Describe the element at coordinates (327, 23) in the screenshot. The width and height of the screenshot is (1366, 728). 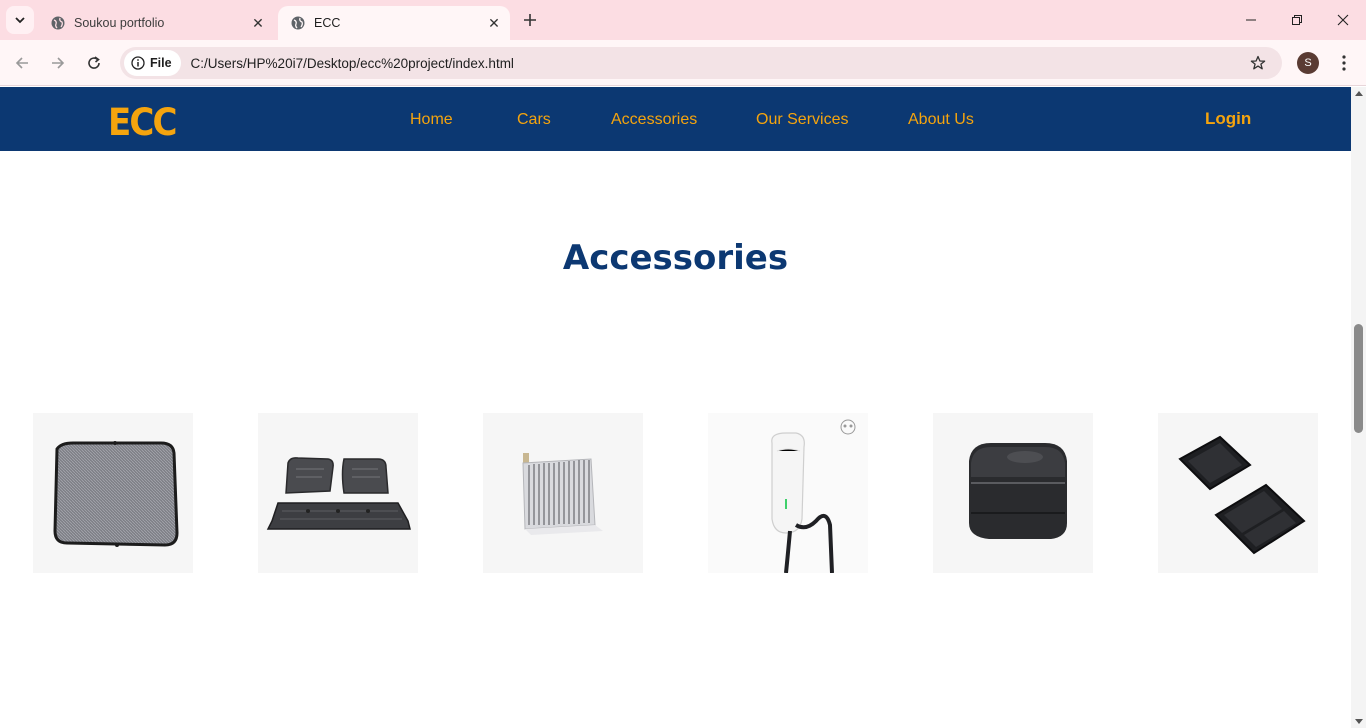
I see `tab-title: ECC` at that location.